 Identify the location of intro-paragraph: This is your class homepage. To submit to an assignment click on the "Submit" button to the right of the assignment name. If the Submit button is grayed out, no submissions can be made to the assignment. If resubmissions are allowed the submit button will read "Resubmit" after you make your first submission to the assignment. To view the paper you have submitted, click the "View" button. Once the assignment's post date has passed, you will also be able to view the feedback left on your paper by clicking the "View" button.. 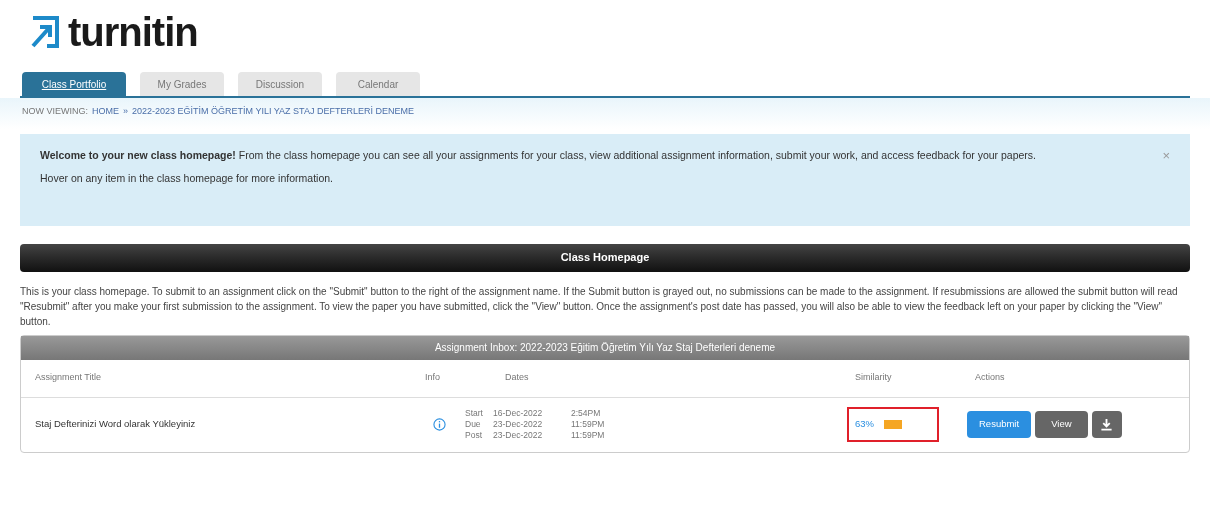
(599, 306).